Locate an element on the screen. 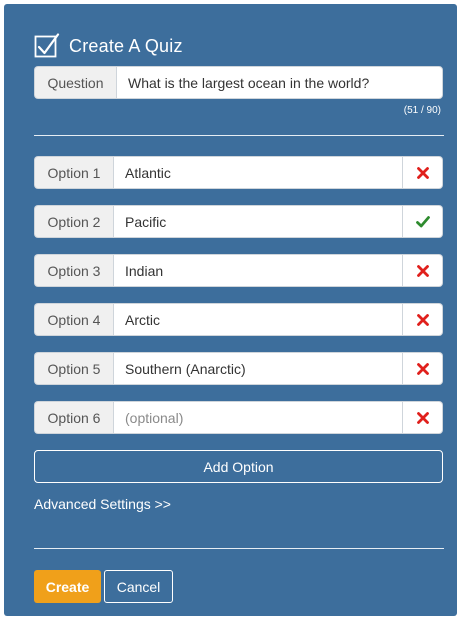 The width and height of the screenshot is (460, 620). checkbox-check-icon is located at coordinates (47, 45).